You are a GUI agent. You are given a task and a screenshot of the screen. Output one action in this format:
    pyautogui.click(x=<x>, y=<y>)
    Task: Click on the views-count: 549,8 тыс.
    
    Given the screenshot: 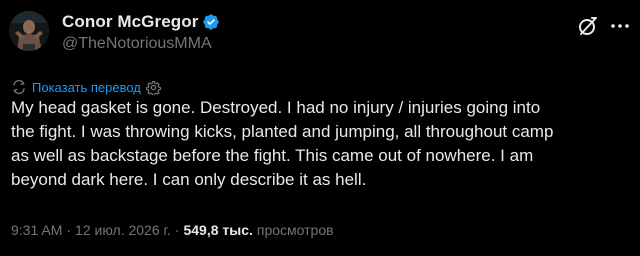 What is the action you would take?
    pyautogui.click(x=217, y=230)
    